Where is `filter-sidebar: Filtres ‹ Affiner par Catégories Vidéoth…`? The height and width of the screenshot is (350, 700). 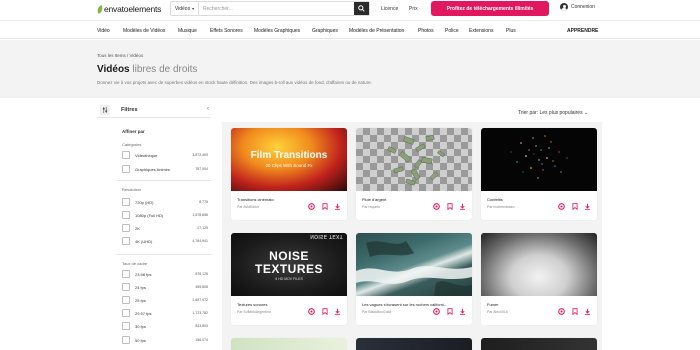
filter-sidebar: Filtres ‹ Affiner par Catégories Vidéoth… is located at coordinates (154, 226).